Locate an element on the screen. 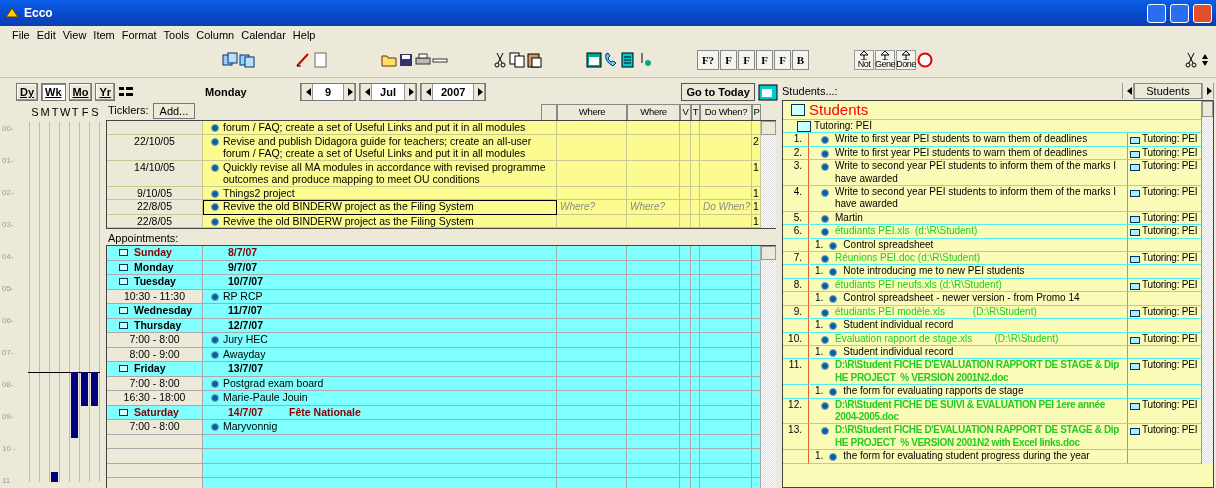 This screenshot has width=1216, height=488. menu-item: Calendar is located at coordinates (263, 34).